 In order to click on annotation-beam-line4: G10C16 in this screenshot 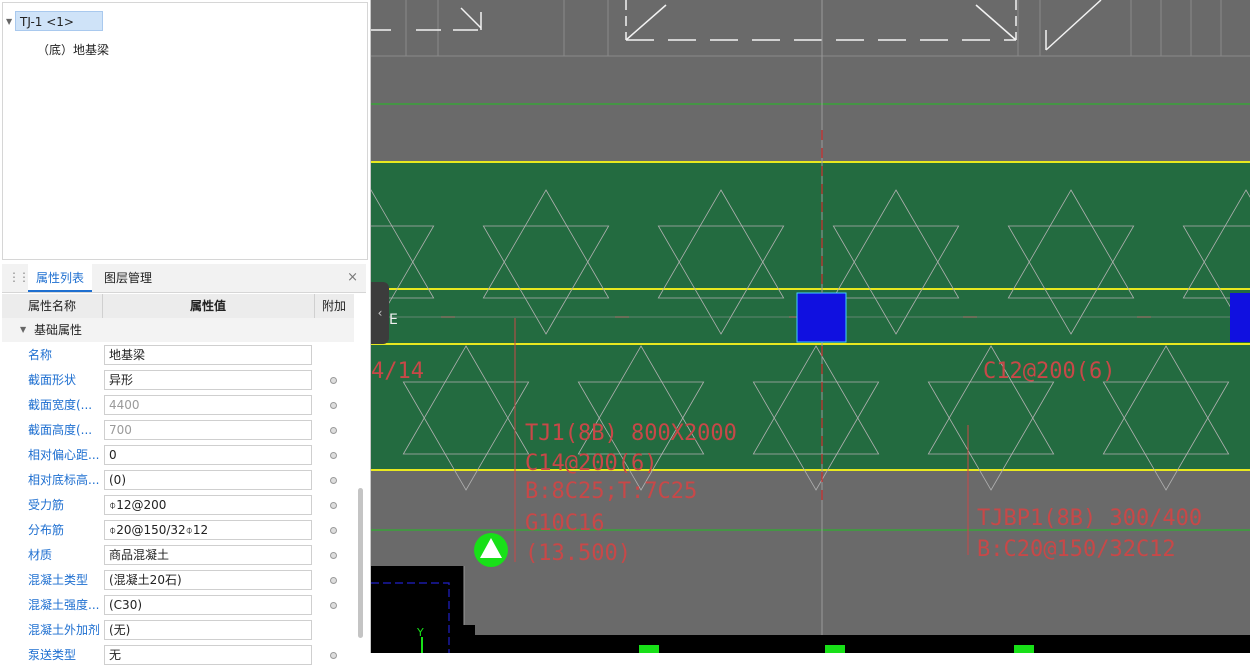, I will do `click(564, 523)`.